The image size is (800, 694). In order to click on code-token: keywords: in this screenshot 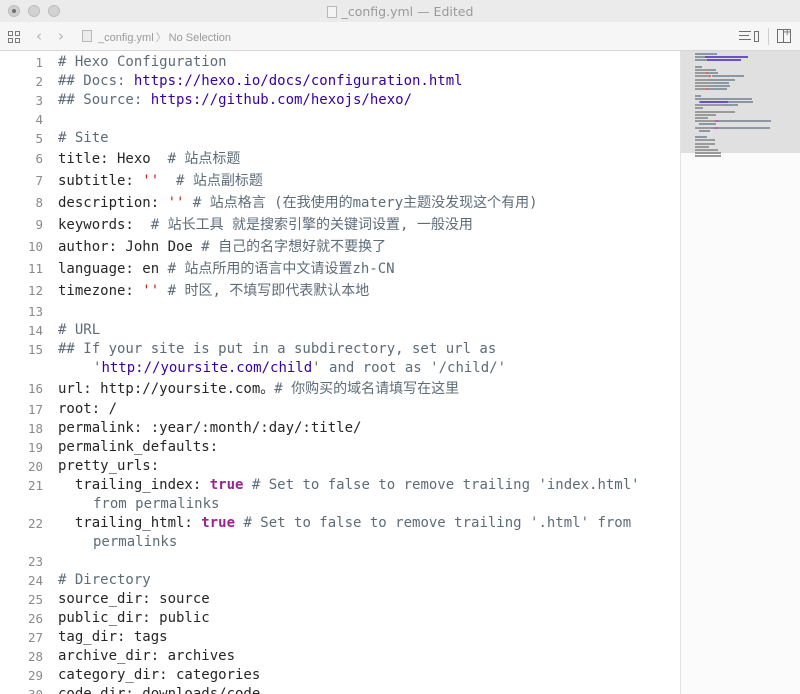, I will do `click(104, 225)`.